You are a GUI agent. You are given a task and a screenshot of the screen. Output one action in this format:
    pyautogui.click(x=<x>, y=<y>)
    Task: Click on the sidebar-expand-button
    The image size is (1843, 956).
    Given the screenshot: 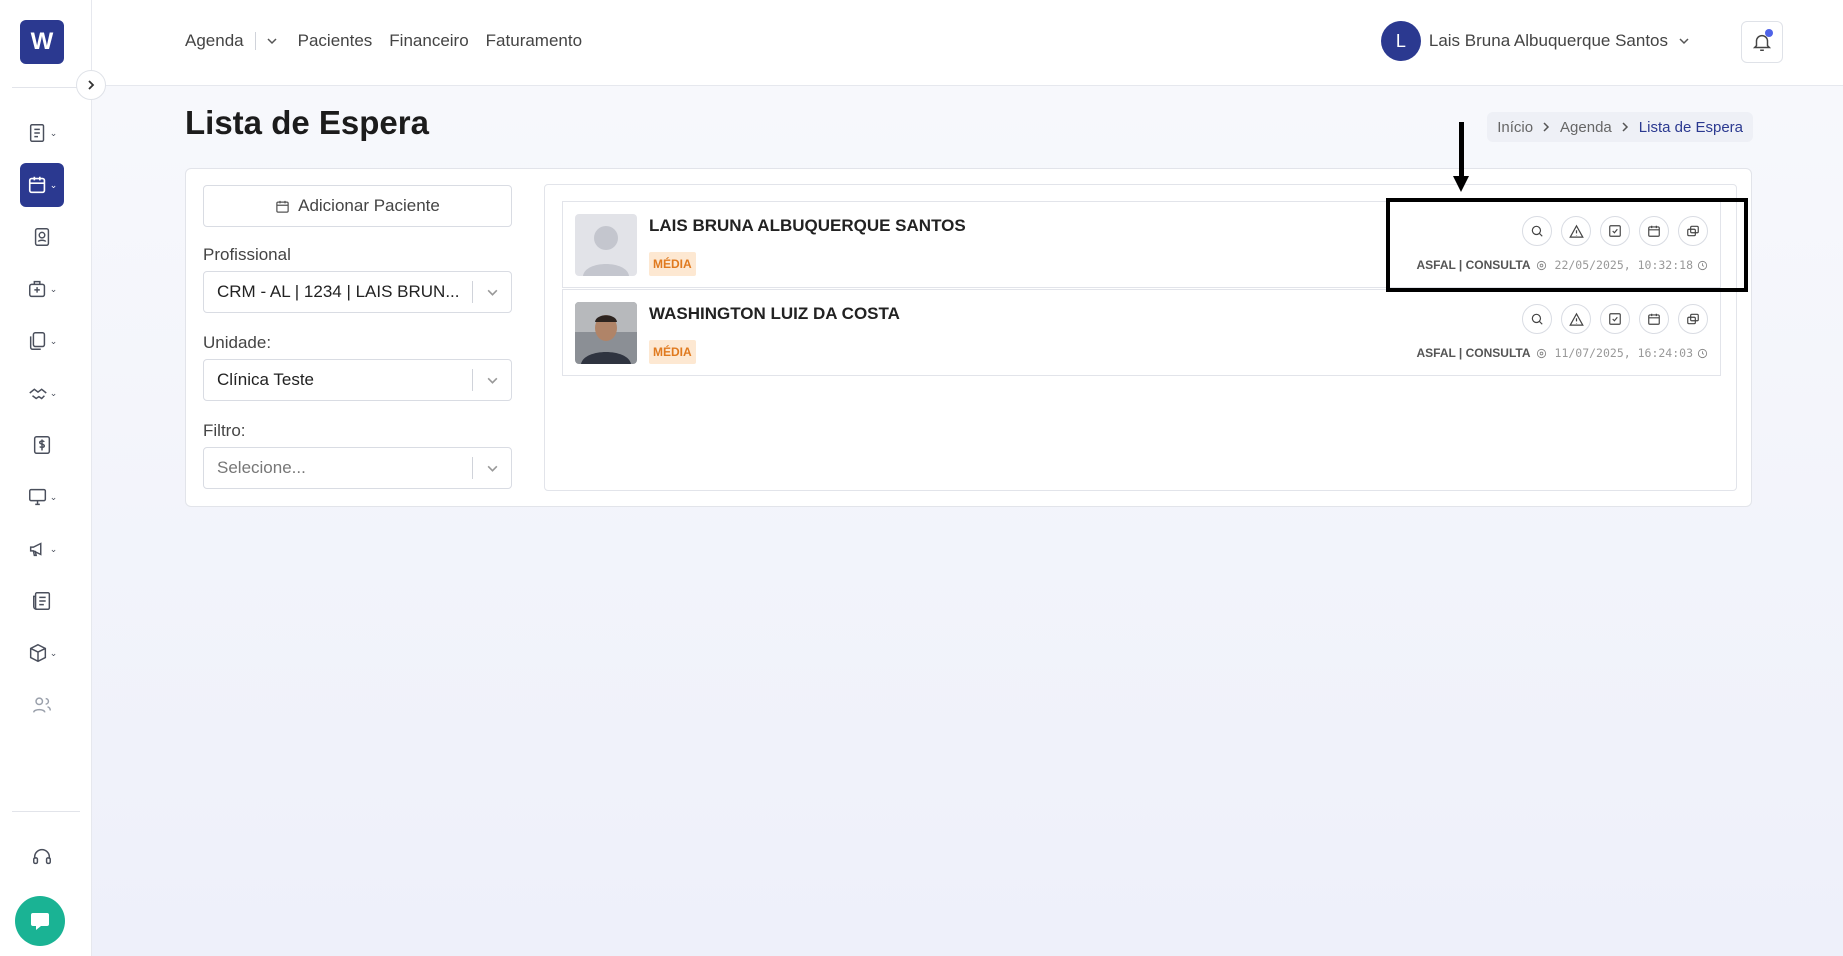 What is the action you would take?
    pyautogui.click(x=91, y=85)
    